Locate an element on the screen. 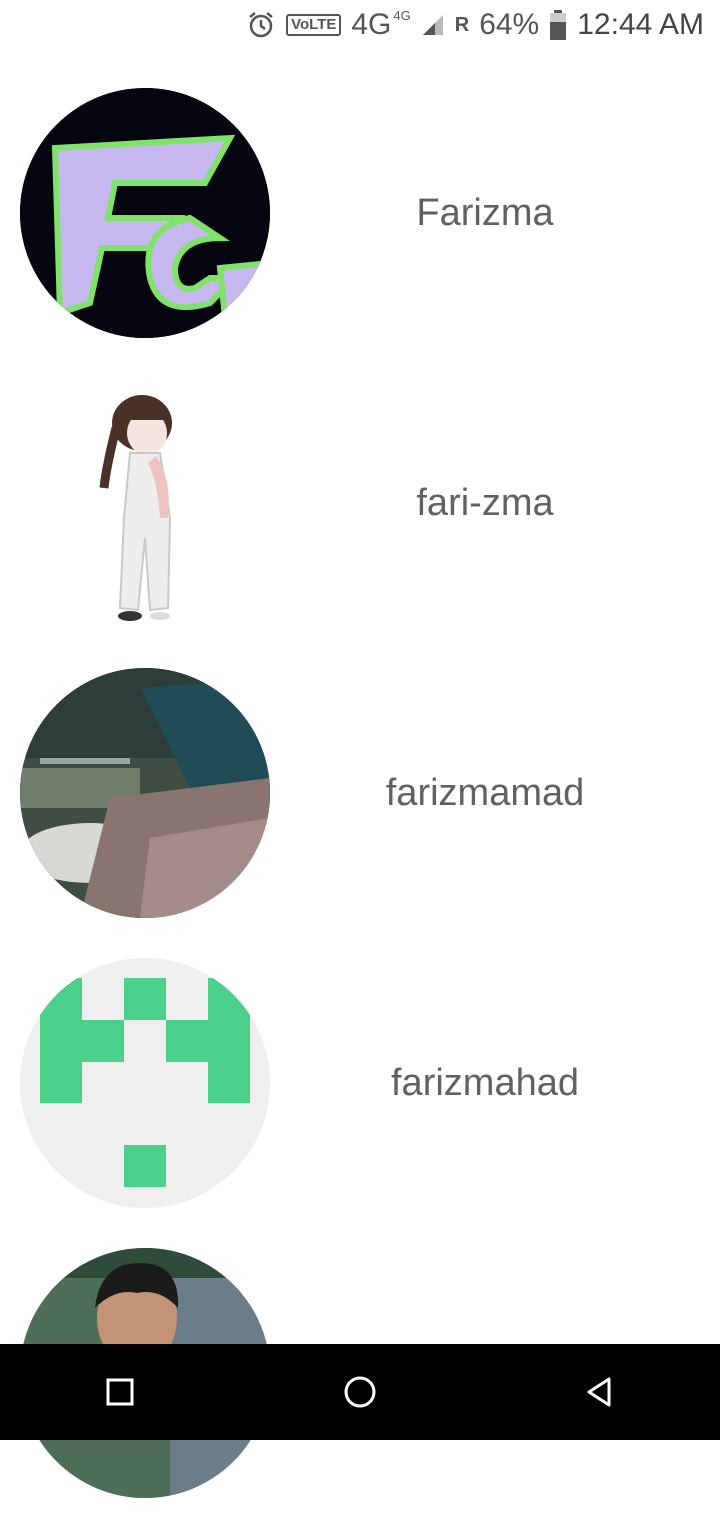 Image resolution: width=720 pixels, height=1518 pixels. account-name: fari-zma is located at coordinates (485, 502).